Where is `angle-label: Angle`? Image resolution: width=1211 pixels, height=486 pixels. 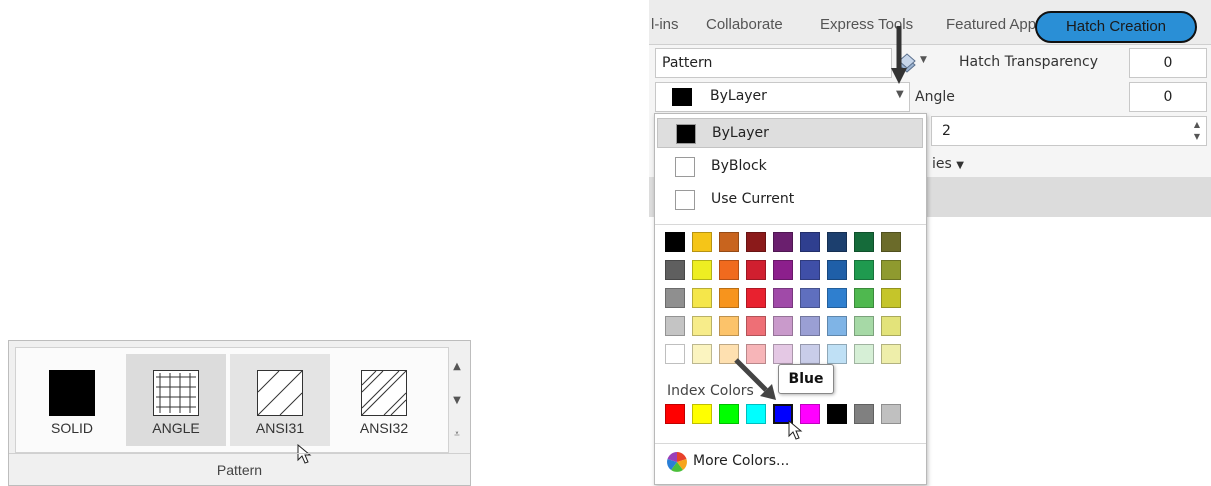 angle-label: Angle is located at coordinates (935, 97).